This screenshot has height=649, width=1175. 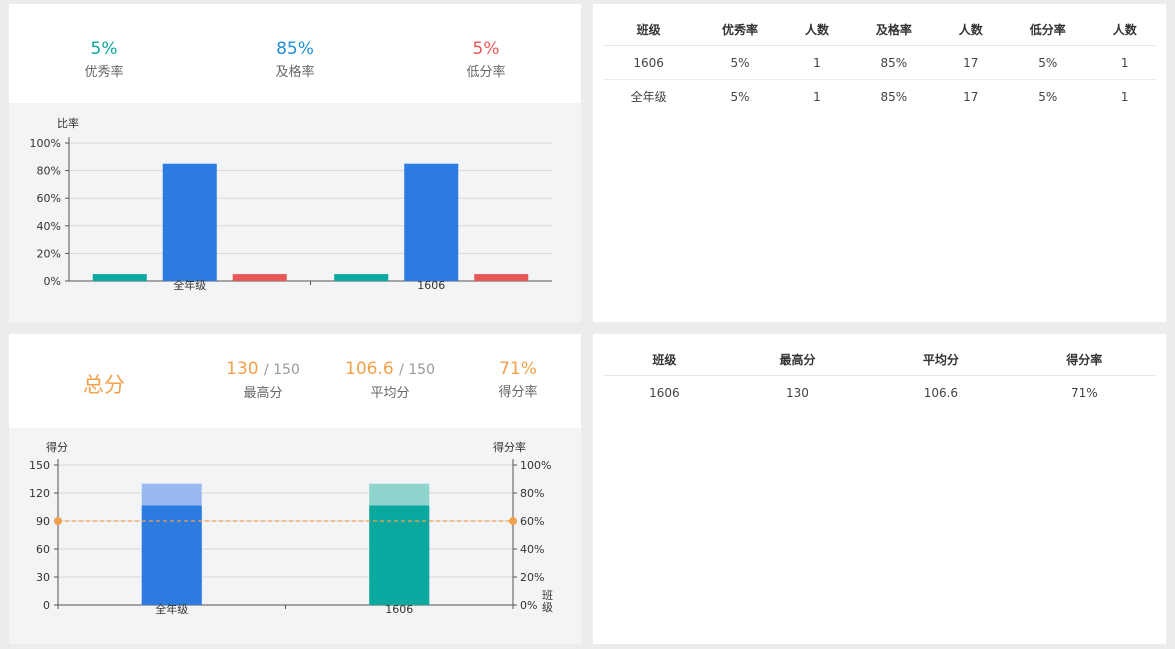 What do you see at coordinates (49, 226) in the screenshot?
I see `y-tick-label: 40%` at bounding box center [49, 226].